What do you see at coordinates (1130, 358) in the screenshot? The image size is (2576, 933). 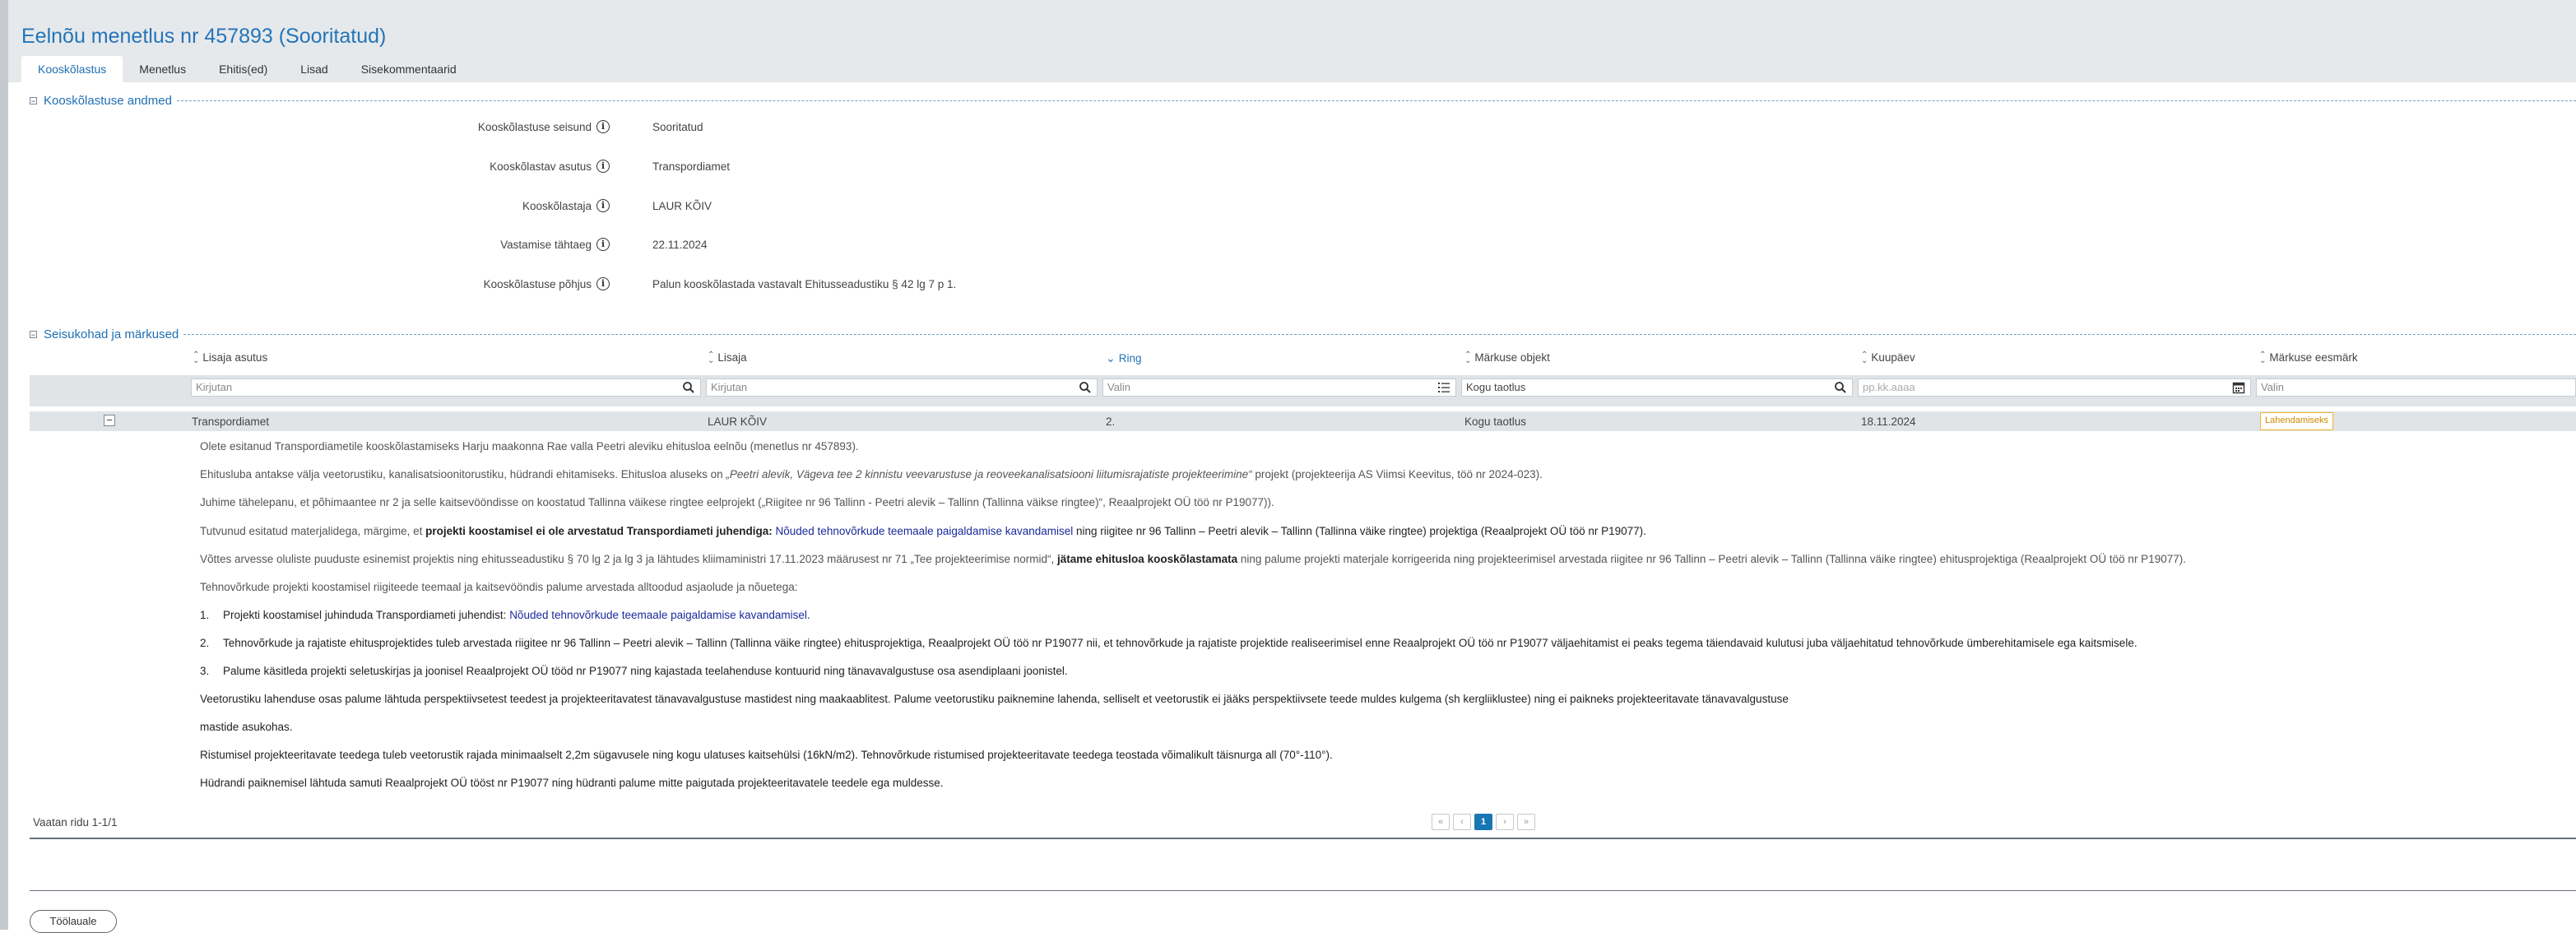 I see `column-label: Ring` at bounding box center [1130, 358].